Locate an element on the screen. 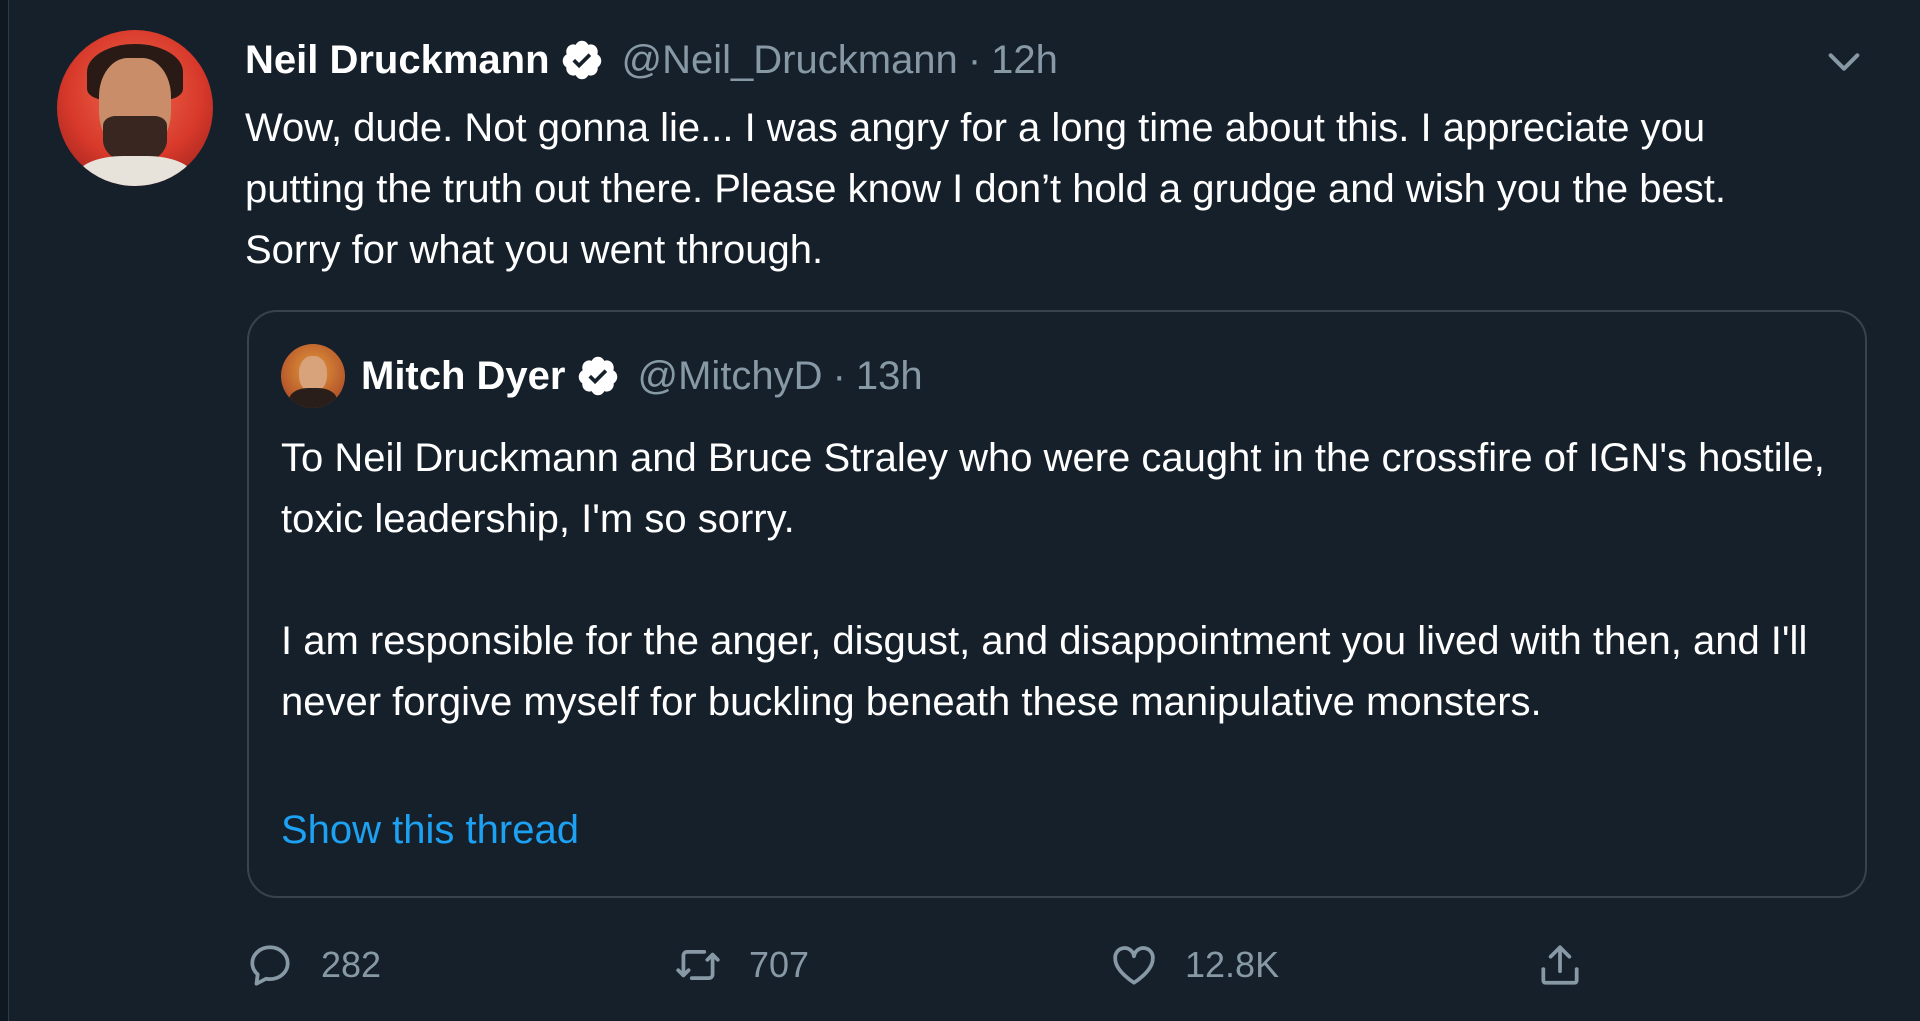 Image resolution: width=1920 pixels, height=1021 pixels. quoted-author-avatar is located at coordinates (313, 376).